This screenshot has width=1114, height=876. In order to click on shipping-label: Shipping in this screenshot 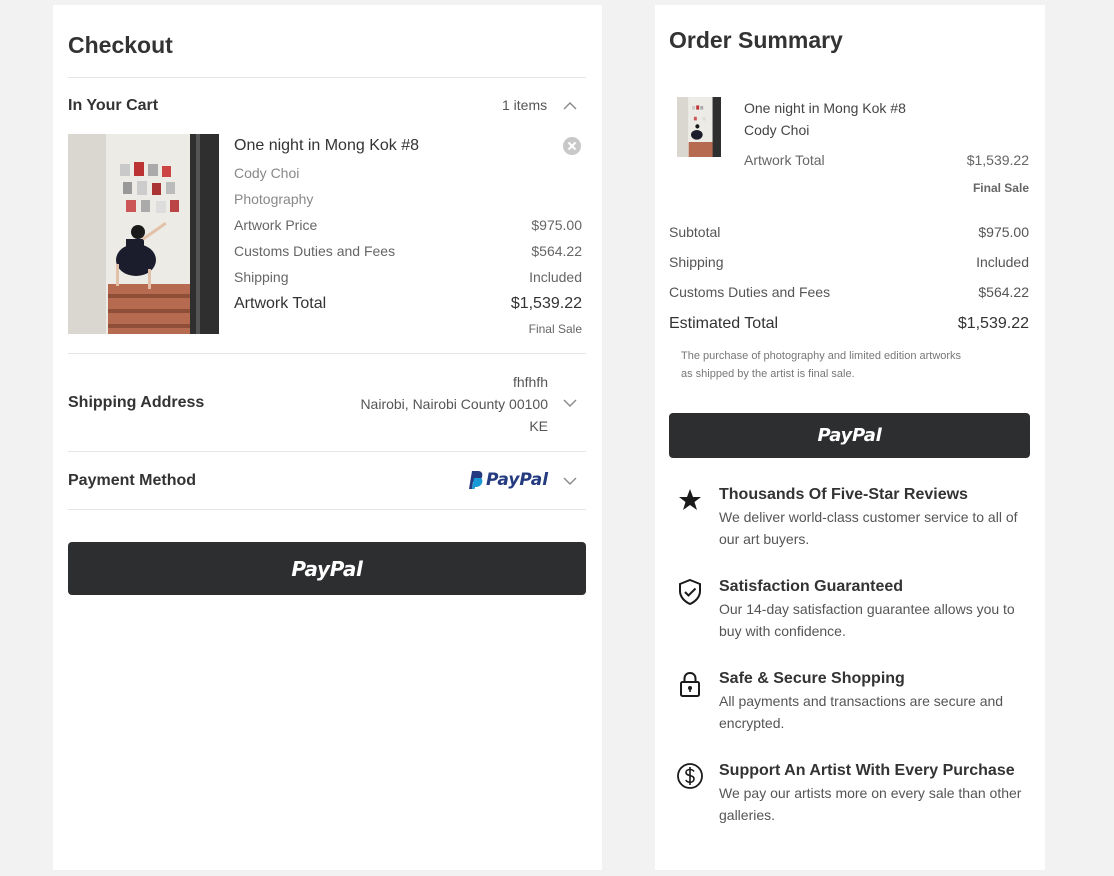, I will do `click(261, 277)`.